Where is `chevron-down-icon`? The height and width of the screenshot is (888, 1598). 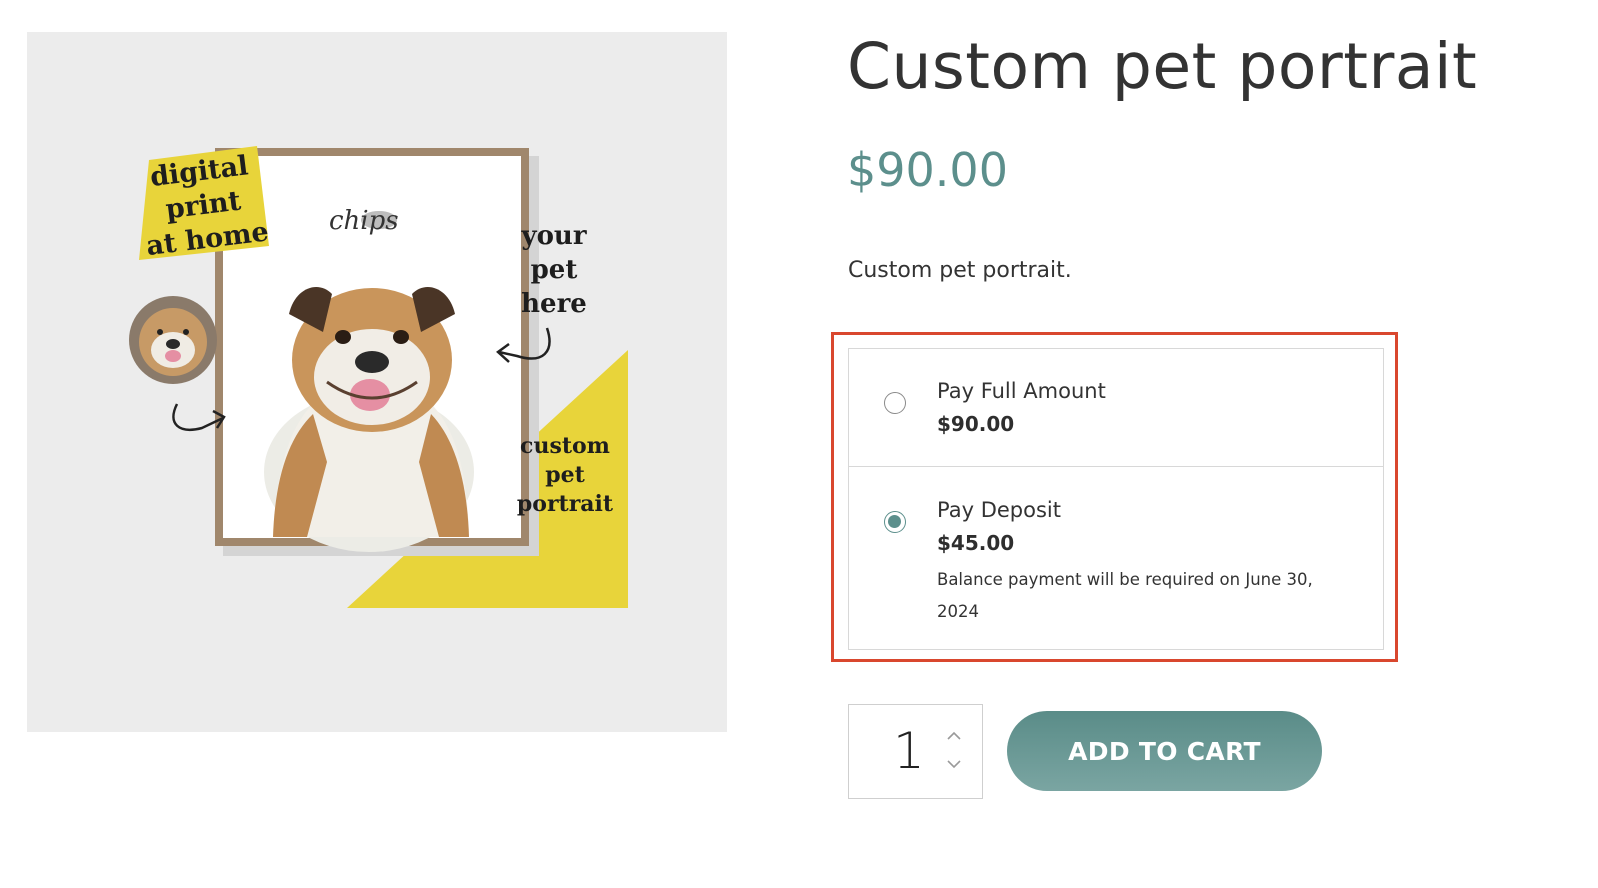 chevron-down-icon is located at coordinates (954, 764).